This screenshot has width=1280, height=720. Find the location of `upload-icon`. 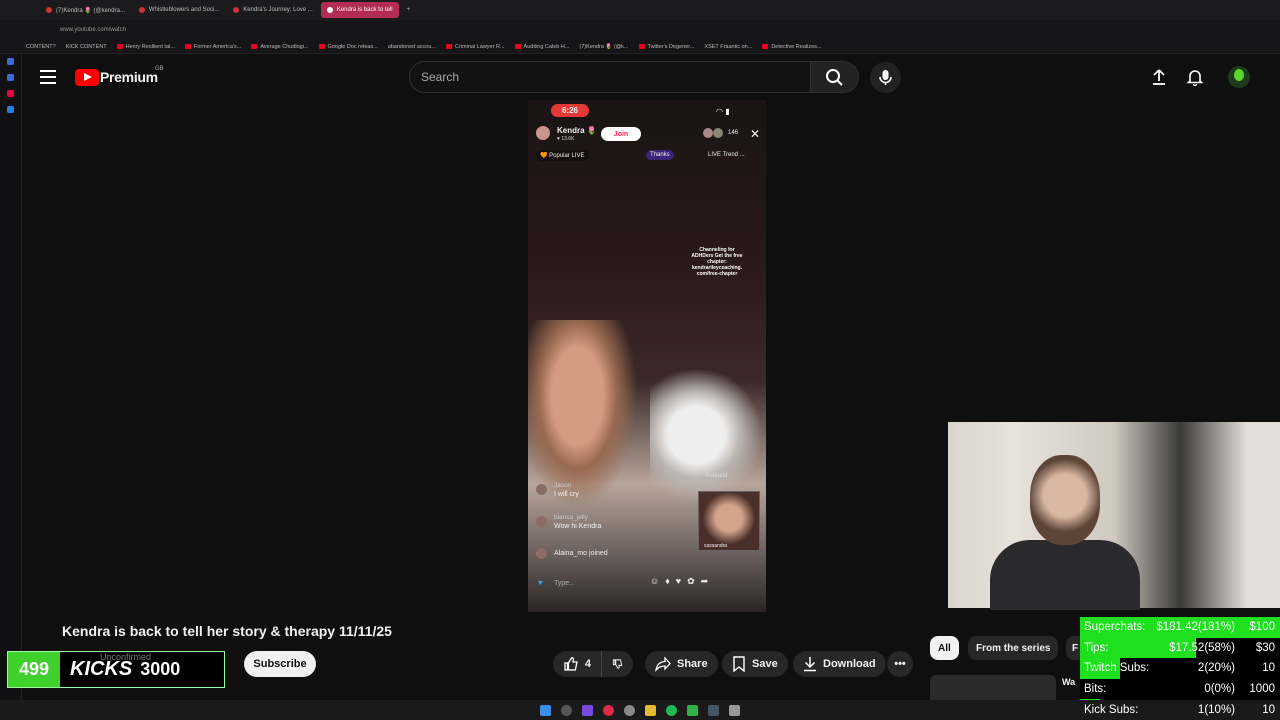

upload-icon is located at coordinates (1159, 77).